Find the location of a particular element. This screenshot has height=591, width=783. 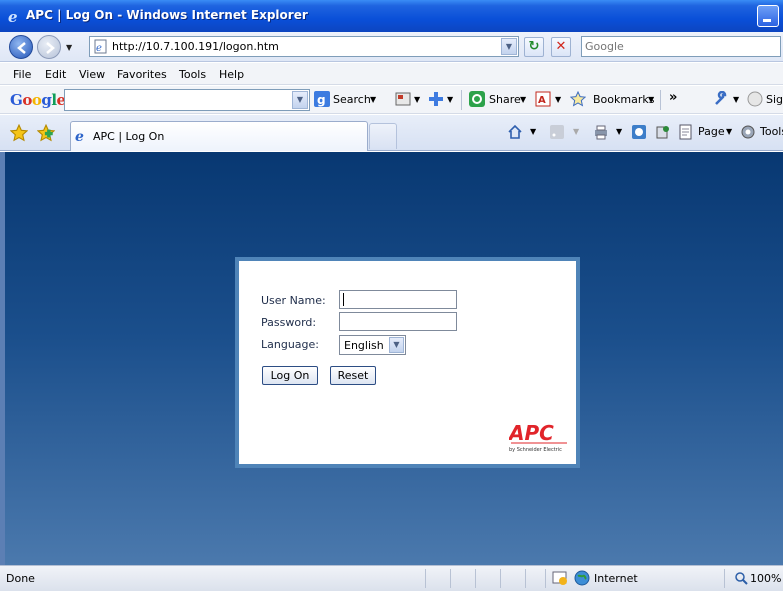

username-input is located at coordinates (397, 299).